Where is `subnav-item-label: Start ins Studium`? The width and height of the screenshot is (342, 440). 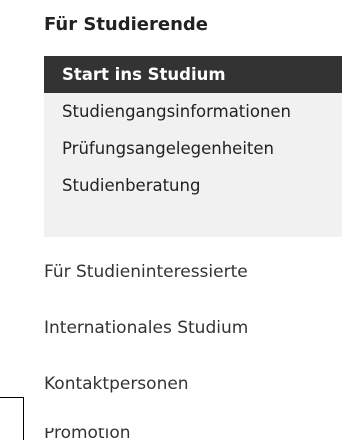
subnav-item-label: Start ins Studium is located at coordinates (144, 74).